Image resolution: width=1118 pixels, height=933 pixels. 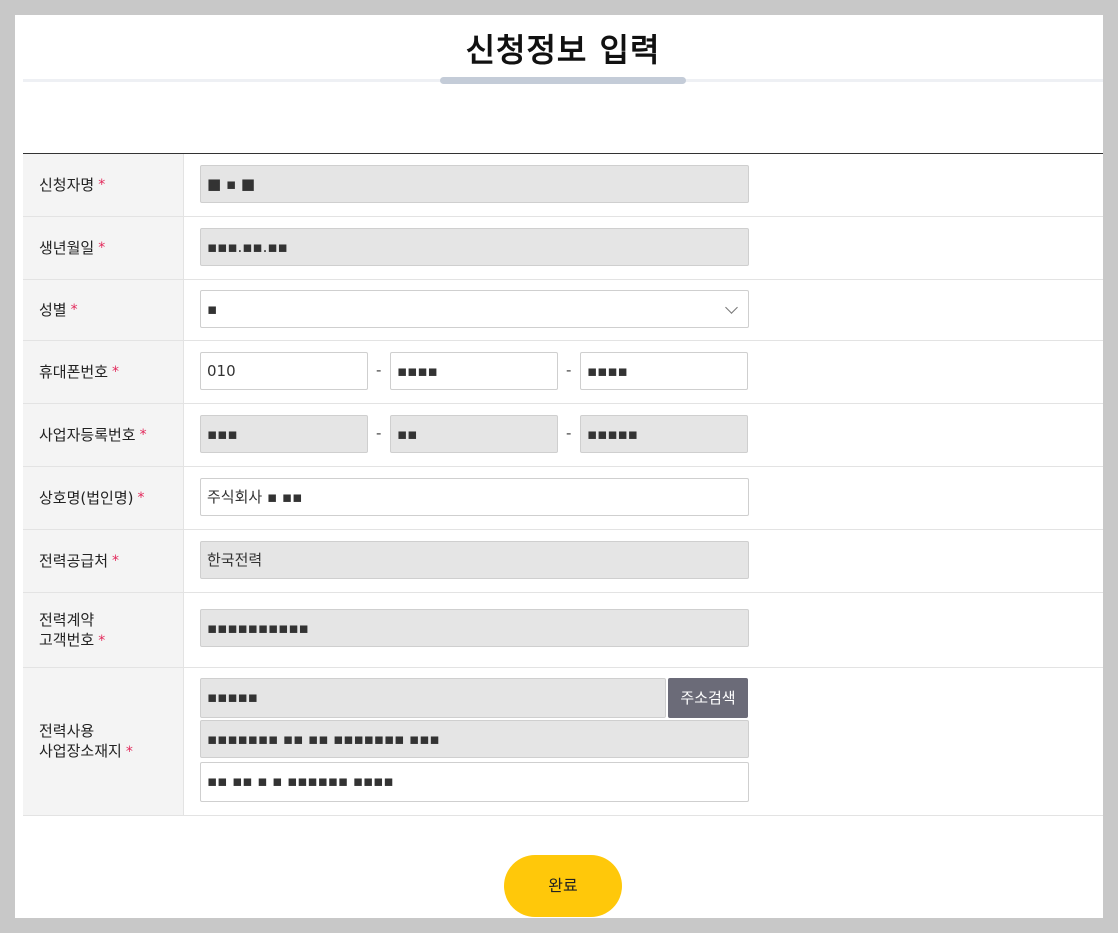 What do you see at coordinates (474, 371) in the screenshot?
I see `mobile-part2-input: ▪▪▪▪` at bounding box center [474, 371].